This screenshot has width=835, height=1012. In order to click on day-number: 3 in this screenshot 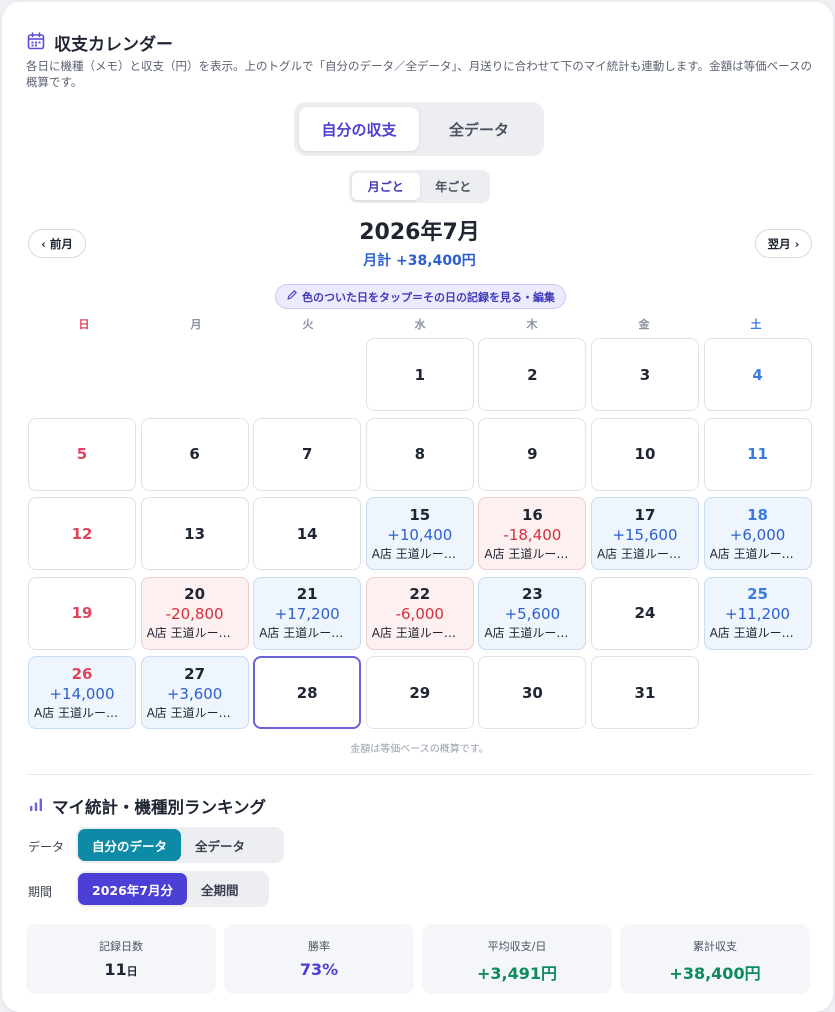, I will do `click(645, 374)`.